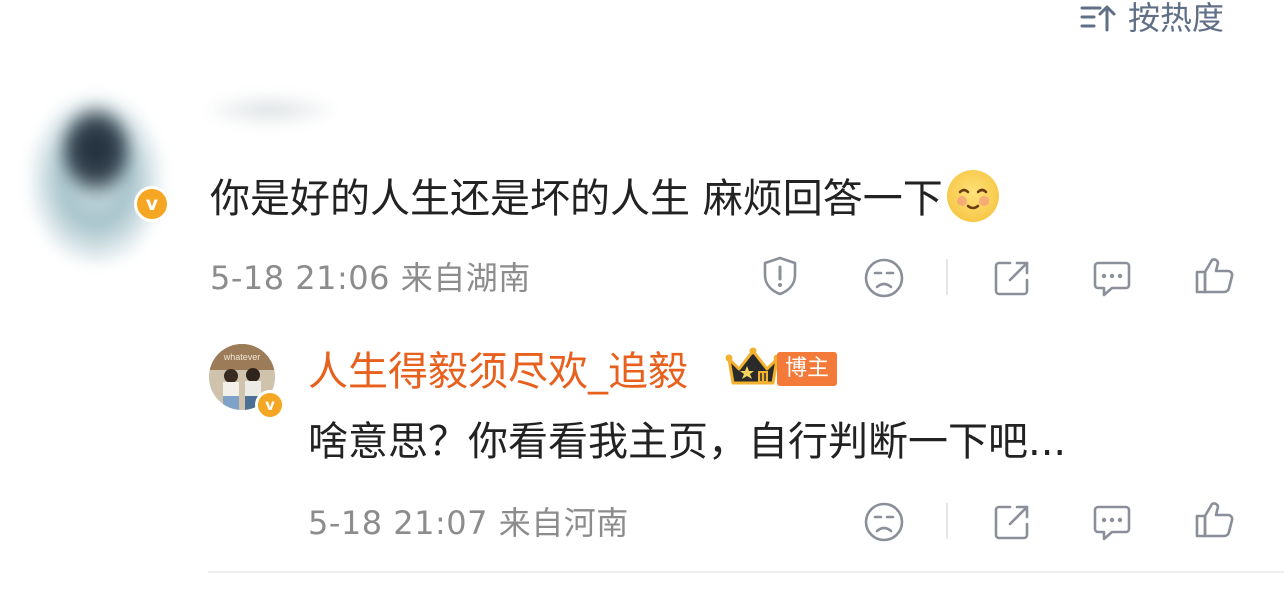  Describe the element at coordinates (807, 369) in the screenshot. I see `author-badge: 博主` at that location.